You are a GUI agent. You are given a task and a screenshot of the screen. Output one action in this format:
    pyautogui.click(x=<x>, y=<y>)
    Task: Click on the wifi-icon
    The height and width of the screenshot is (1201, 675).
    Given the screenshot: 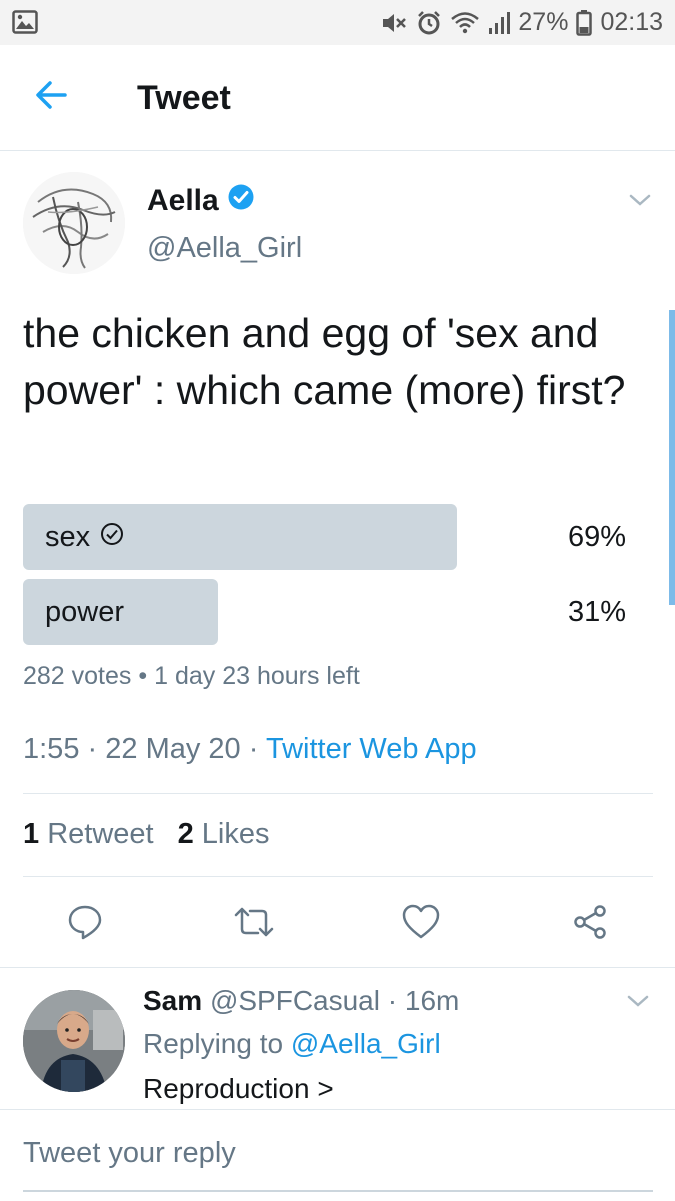 What is the action you would take?
    pyautogui.click(x=465, y=23)
    